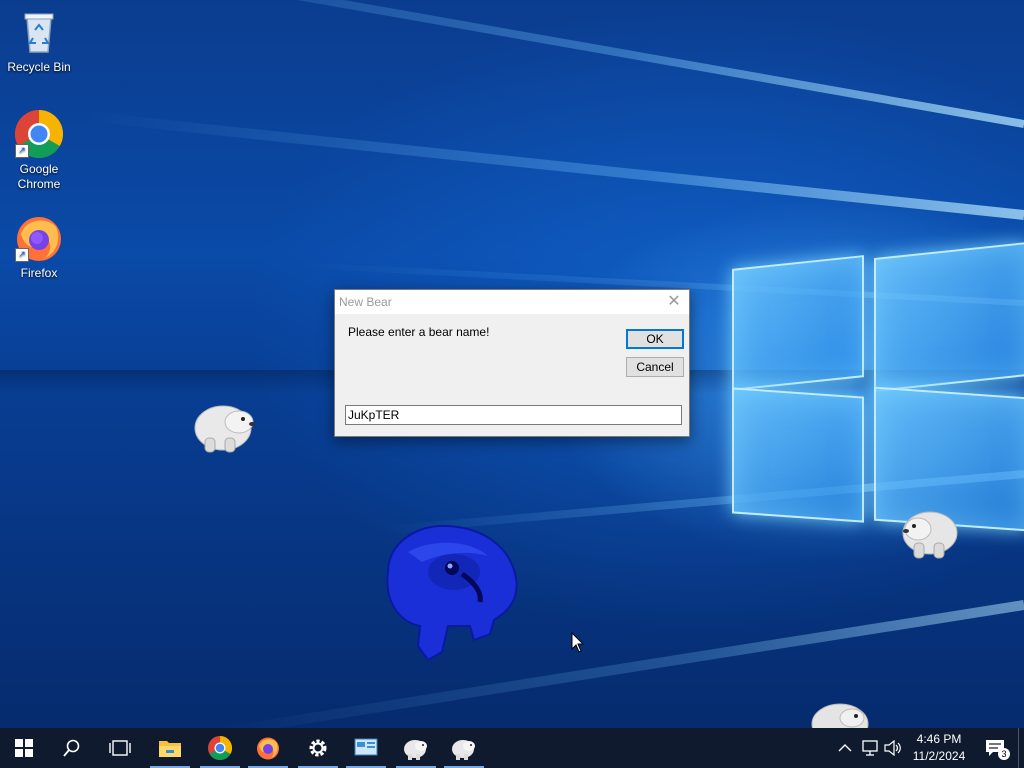 The width and height of the screenshot is (1024, 768). Describe the element at coordinates (513, 415) in the screenshot. I see `bear-name-input: JuKpTER` at that location.